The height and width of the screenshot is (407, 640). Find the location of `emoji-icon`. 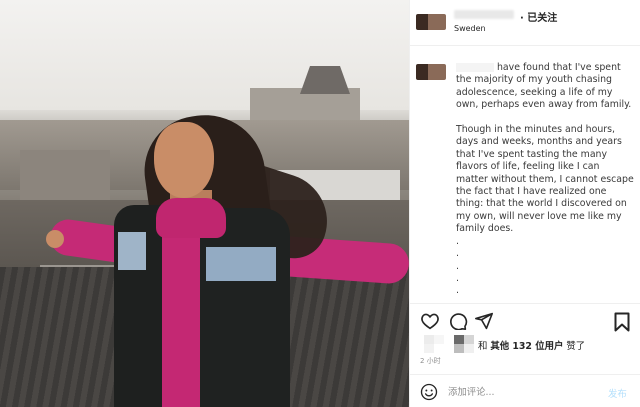

emoji-icon is located at coordinates (429, 392).